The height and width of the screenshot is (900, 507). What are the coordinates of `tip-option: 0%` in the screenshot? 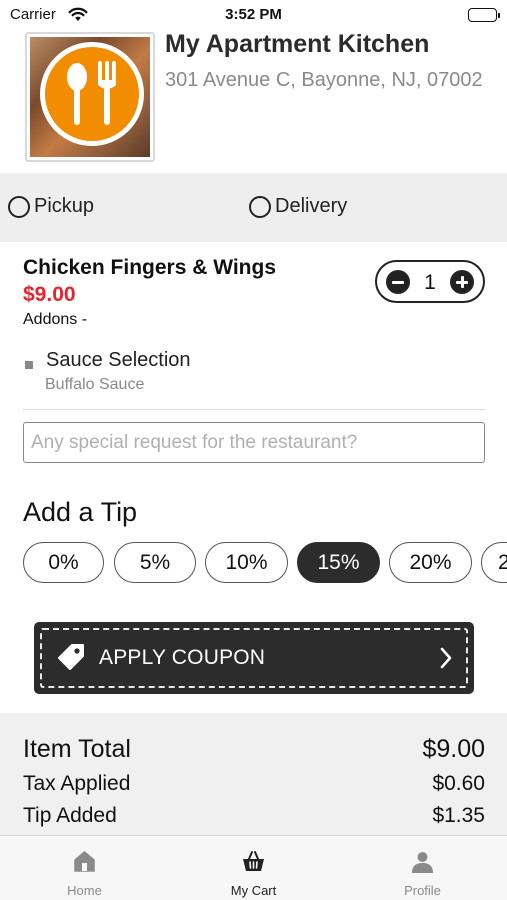 It's located at (63, 562).